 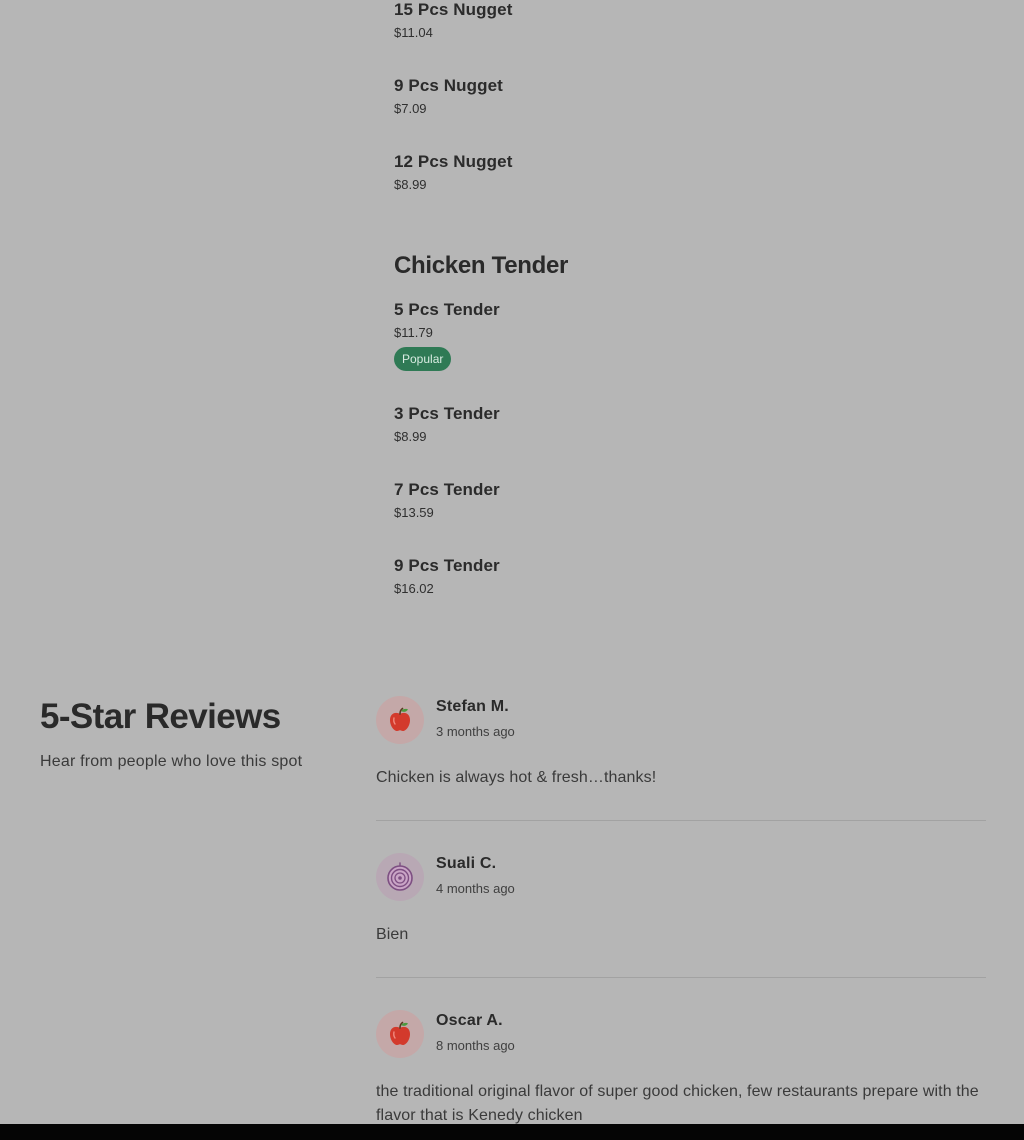 What do you see at coordinates (413, 332) in the screenshot?
I see `menu-item-price: $11.79` at bounding box center [413, 332].